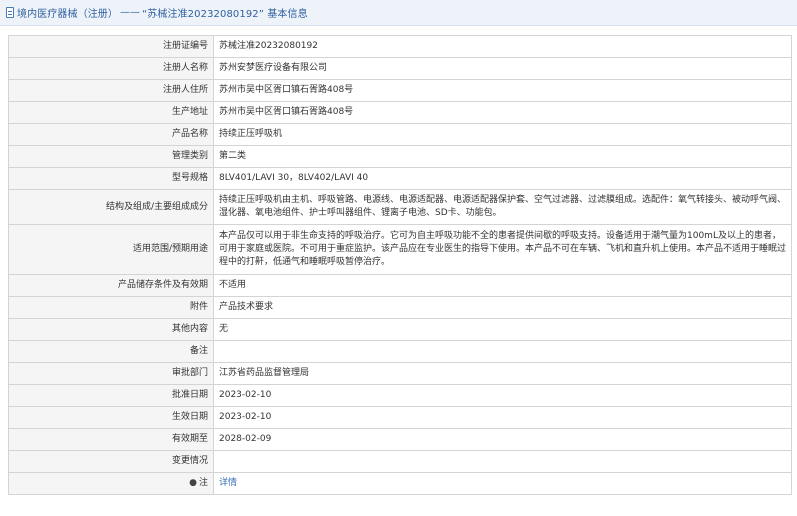  What do you see at coordinates (111, 134) in the screenshot?
I see `field-label: 产品名称` at bounding box center [111, 134].